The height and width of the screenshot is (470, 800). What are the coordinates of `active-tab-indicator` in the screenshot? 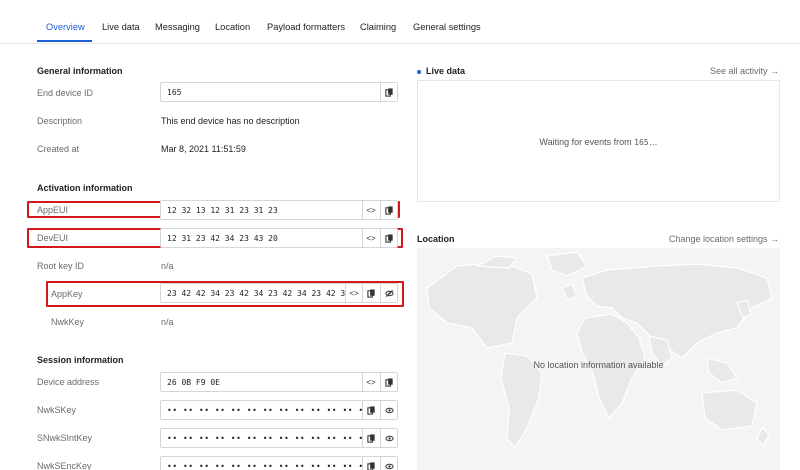 It's located at (64, 41).